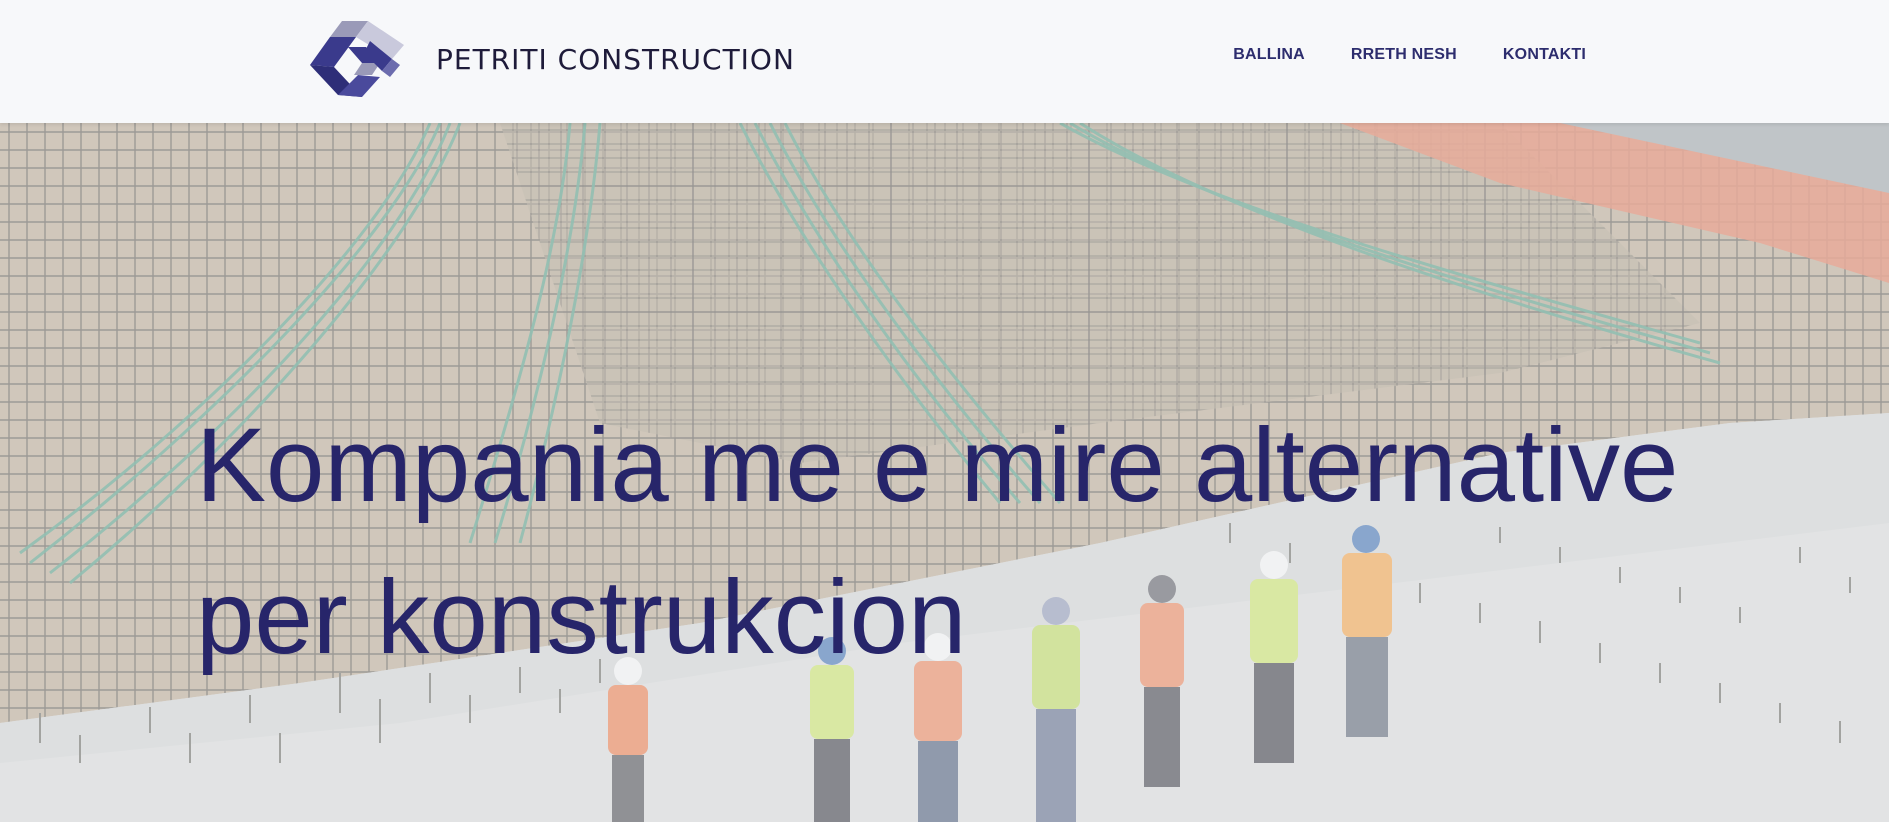 The width and height of the screenshot is (1889, 825). What do you see at coordinates (357, 59) in the screenshot?
I see `petriti-logo-icon` at bounding box center [357, 59].